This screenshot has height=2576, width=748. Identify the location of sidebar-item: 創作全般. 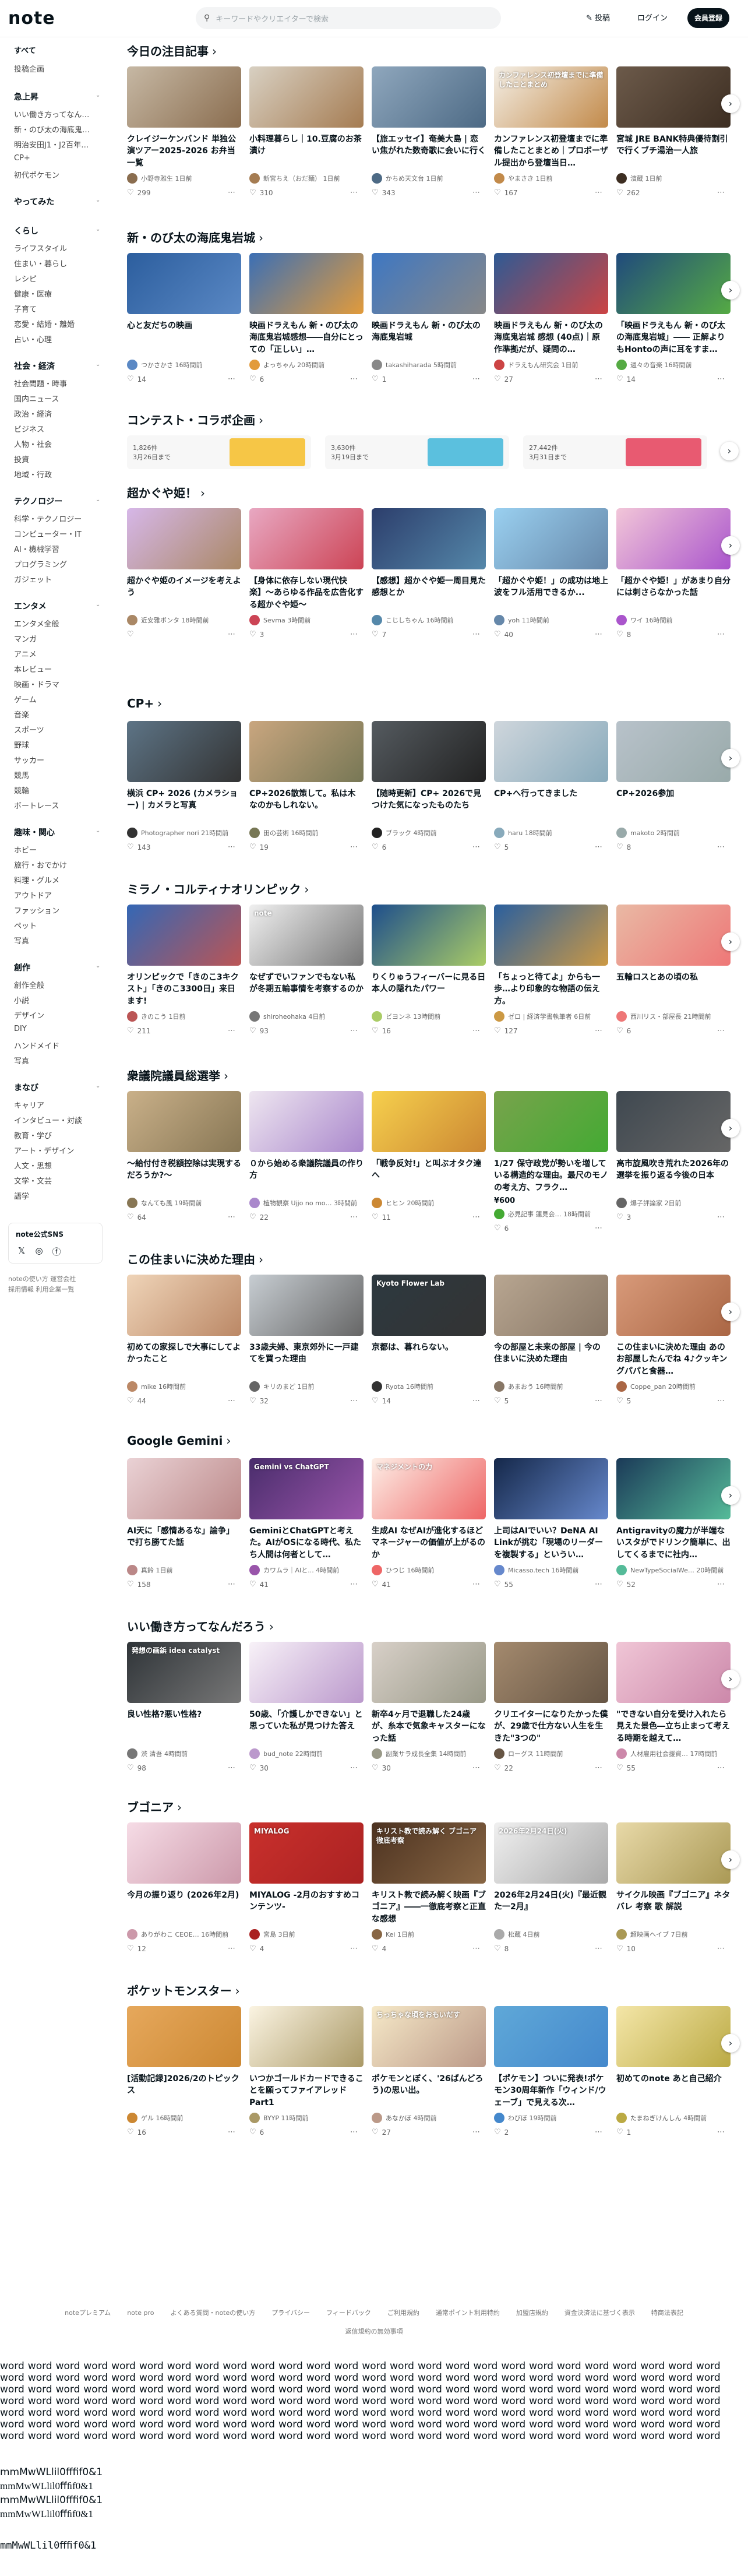
(29, 985).